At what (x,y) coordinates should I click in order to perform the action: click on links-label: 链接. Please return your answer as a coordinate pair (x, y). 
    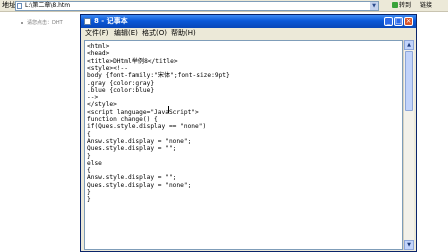
    Looking at the image, I should click on (426, 5).